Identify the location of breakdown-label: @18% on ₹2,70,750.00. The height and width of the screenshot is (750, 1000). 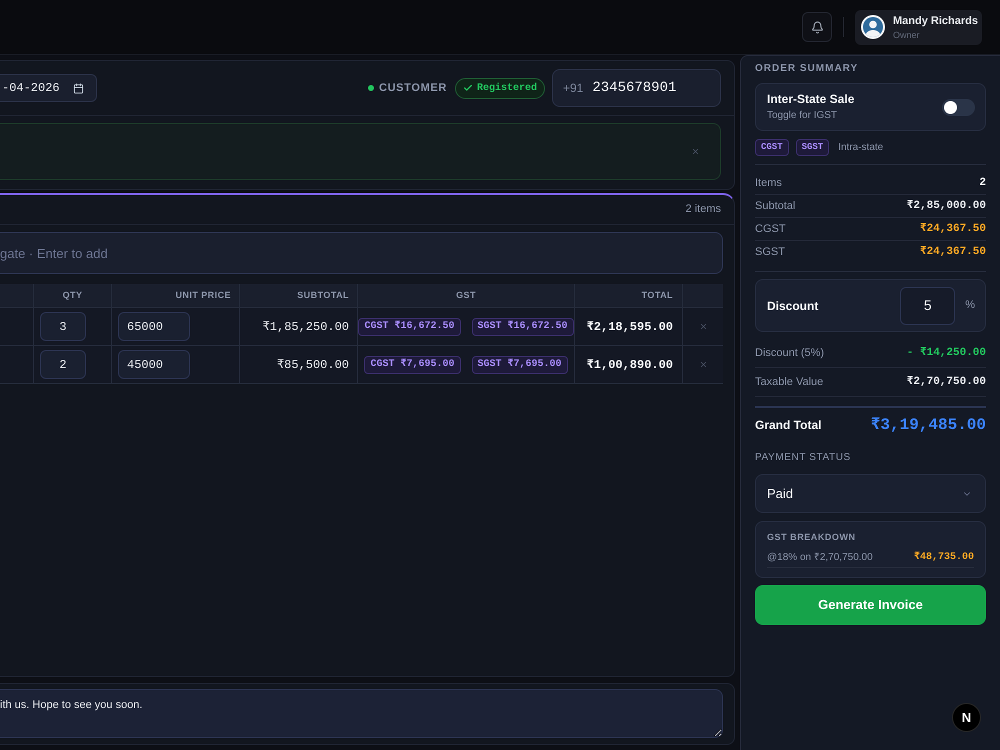
(820, 558).